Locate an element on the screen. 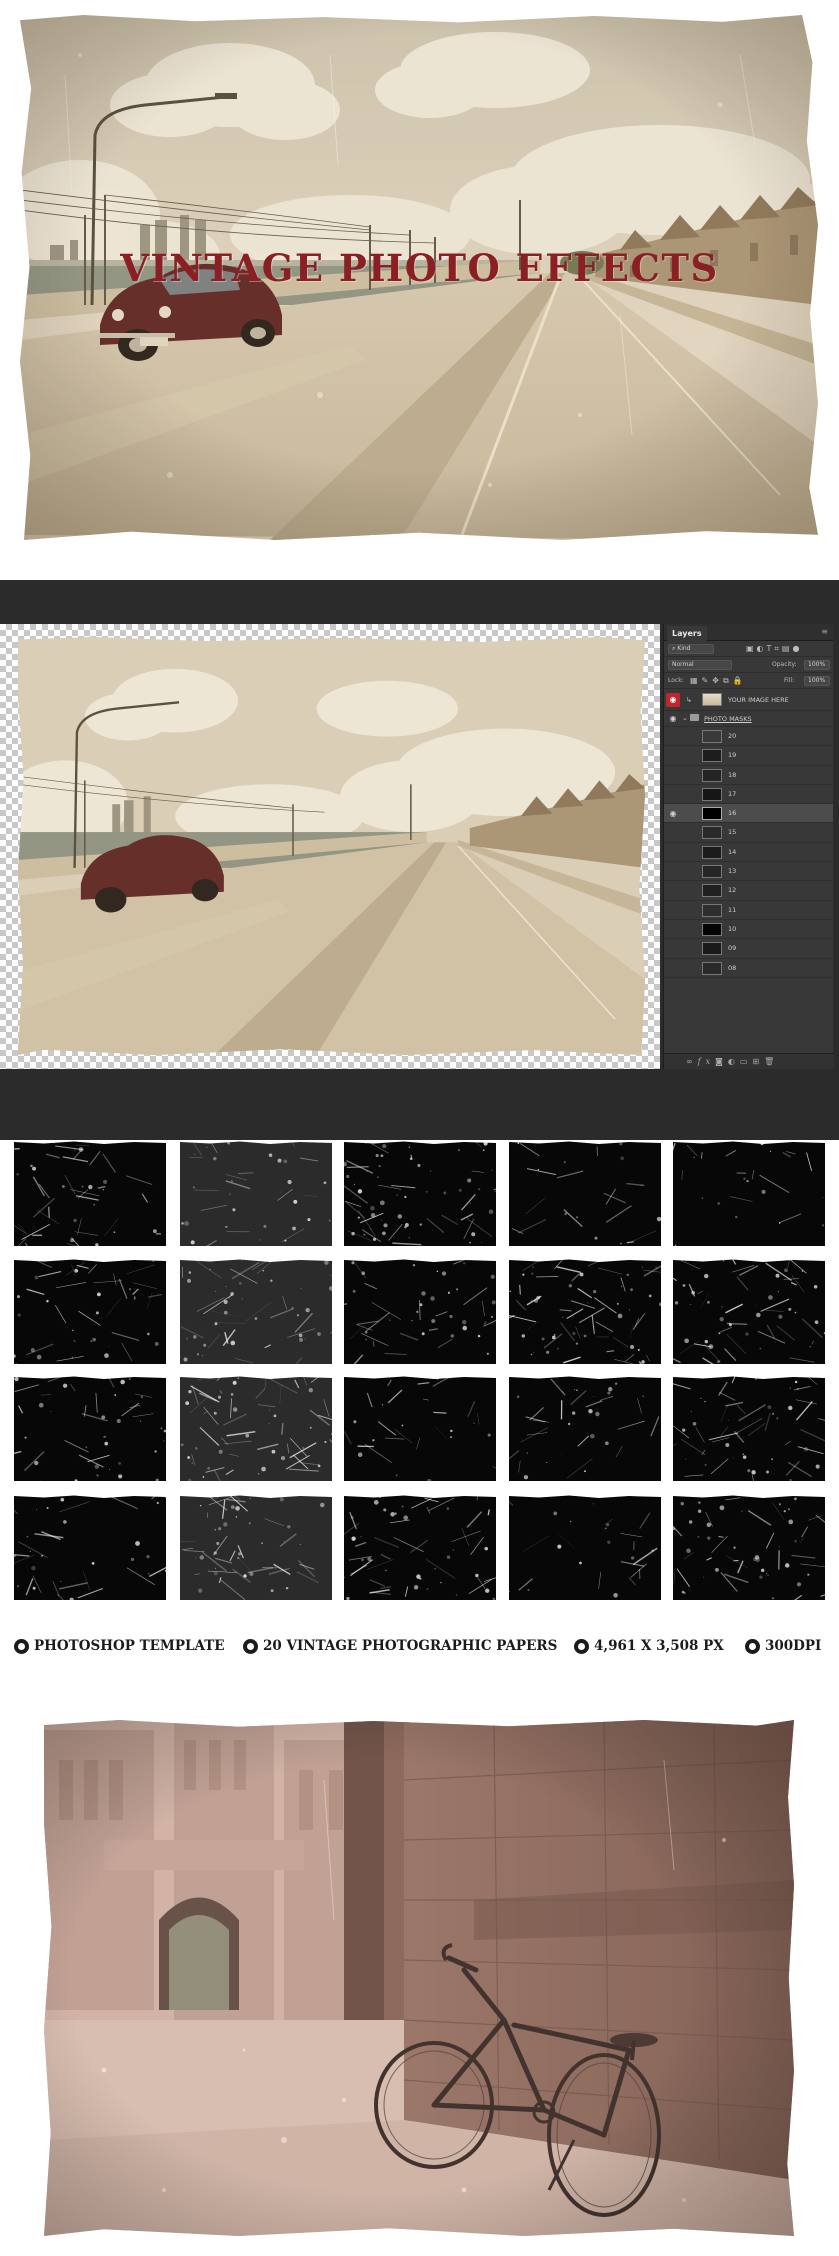 The image size is (839, 2256). layers-panel-footer: ∞fx◙◐▭⊞🗑 is located at coordinates (749, 1061).